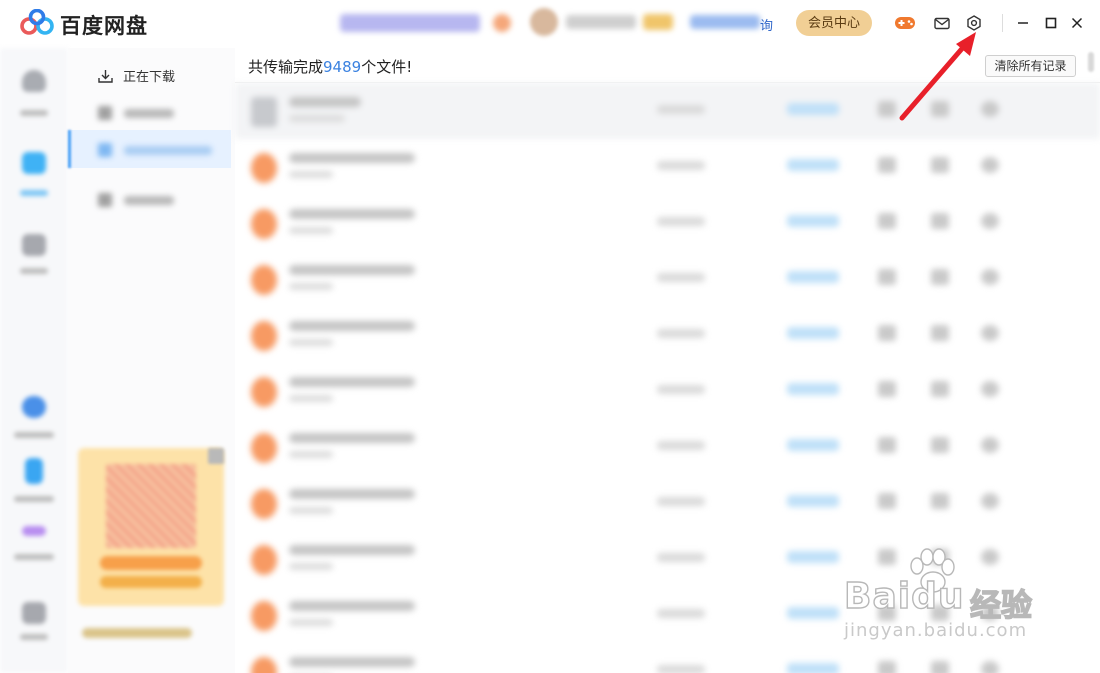 The image size is (1100, 673). I want to click on summary-count: 9489, so click(342, 67).